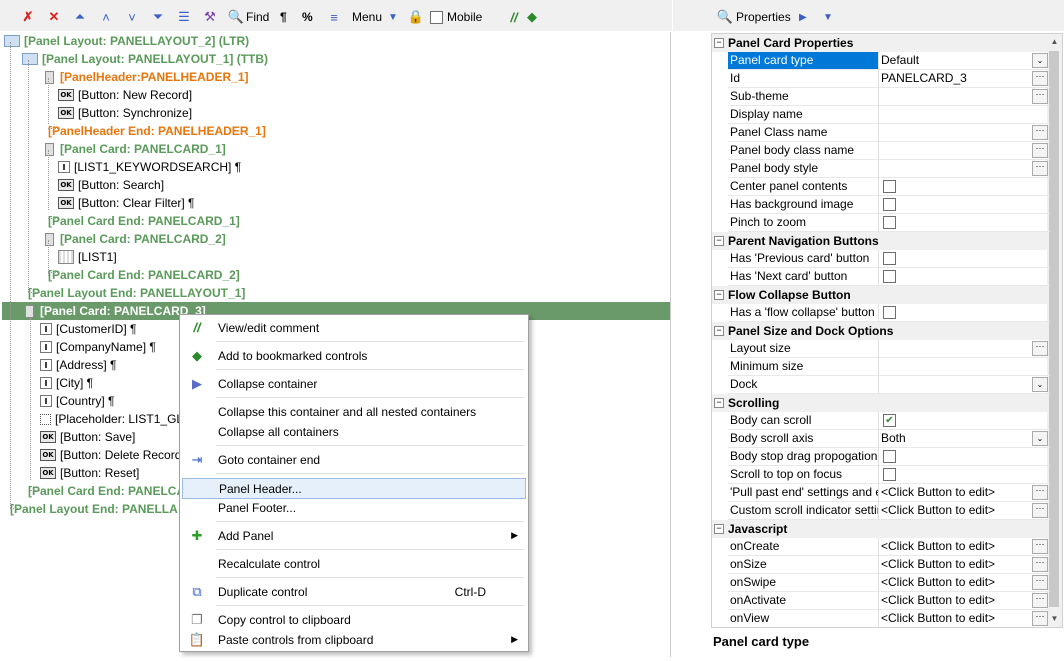 The width and height of the screenshot is (1064, 661). Describe the element at coordinates (155, 131) in the screenshot. I see `tree-row: [PanelHeader End: PANELHEADER_1]` at that location.